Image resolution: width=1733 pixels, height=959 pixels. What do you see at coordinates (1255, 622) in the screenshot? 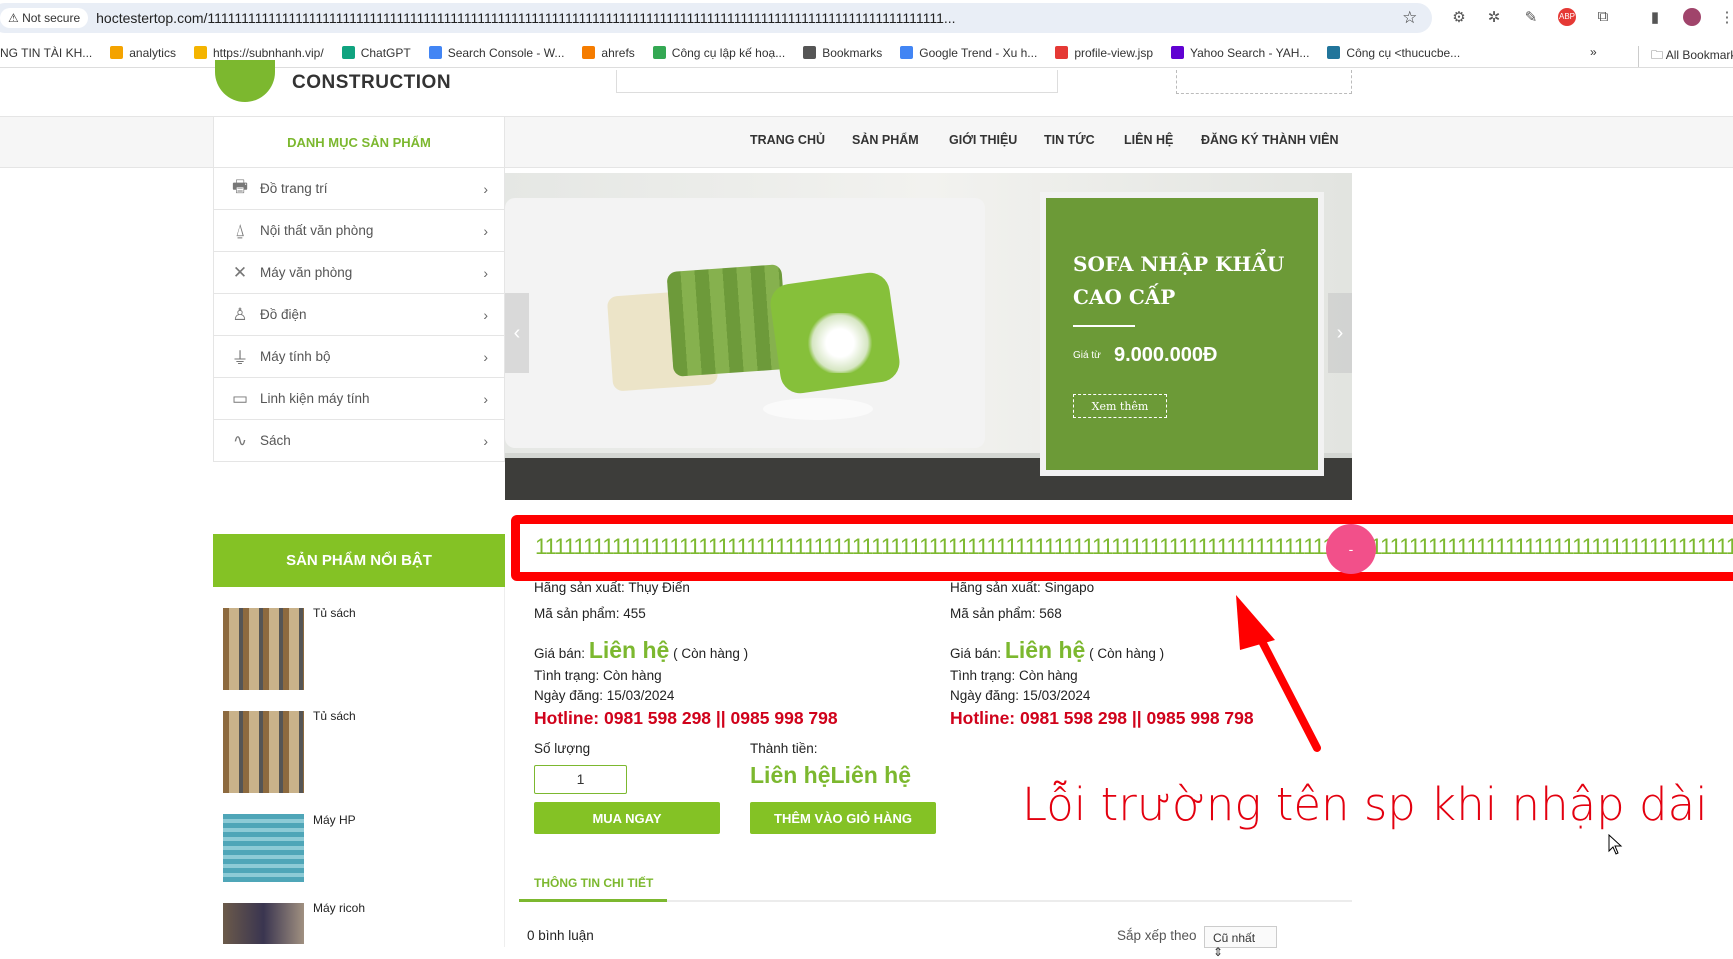
I see `arrow-head` at bounding box center [1255, 622].